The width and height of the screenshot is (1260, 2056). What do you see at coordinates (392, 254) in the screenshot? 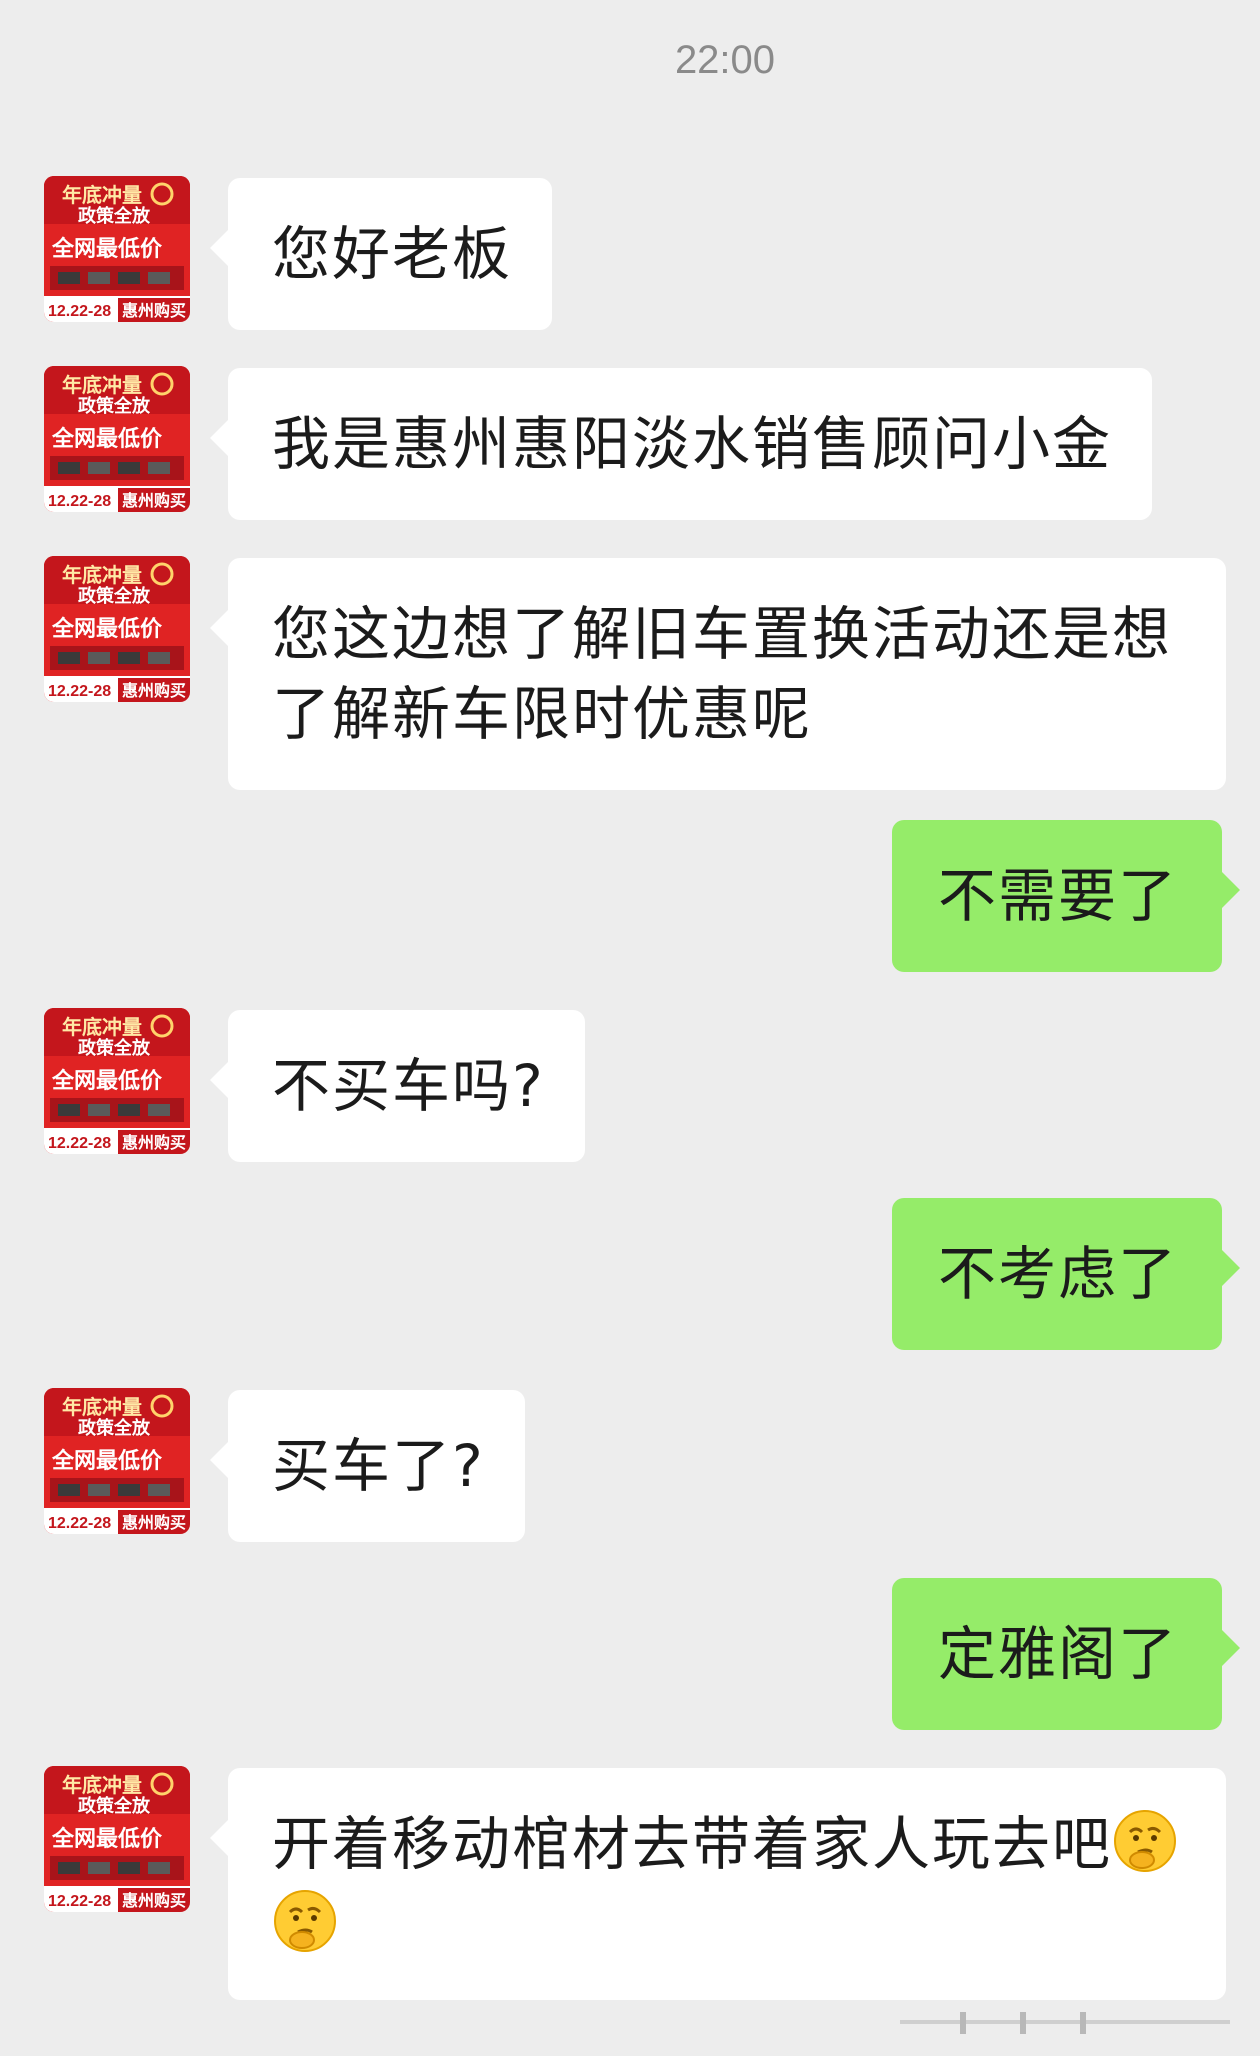
I see `message-text: 您好老板` at bounding box center [392, 254].